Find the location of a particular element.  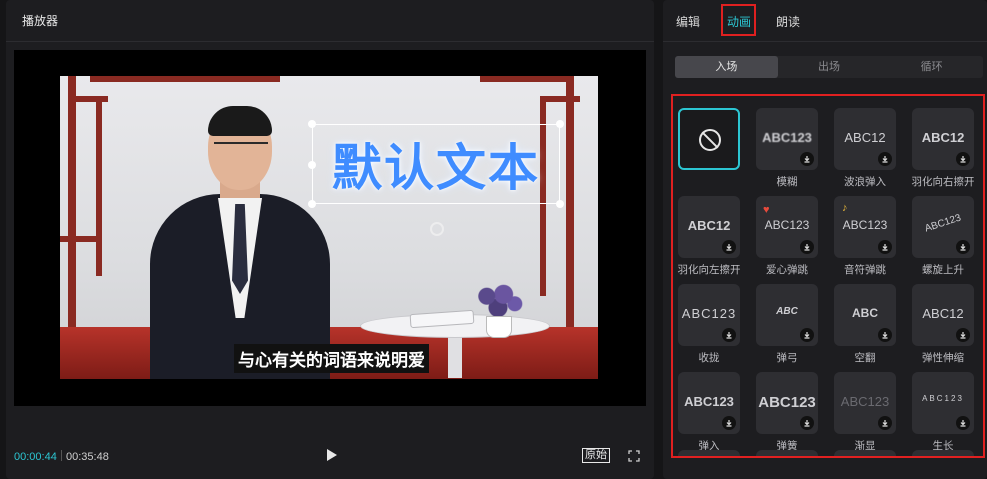

animation-item: ABC123 生长 is located at coordinates (945, 406).